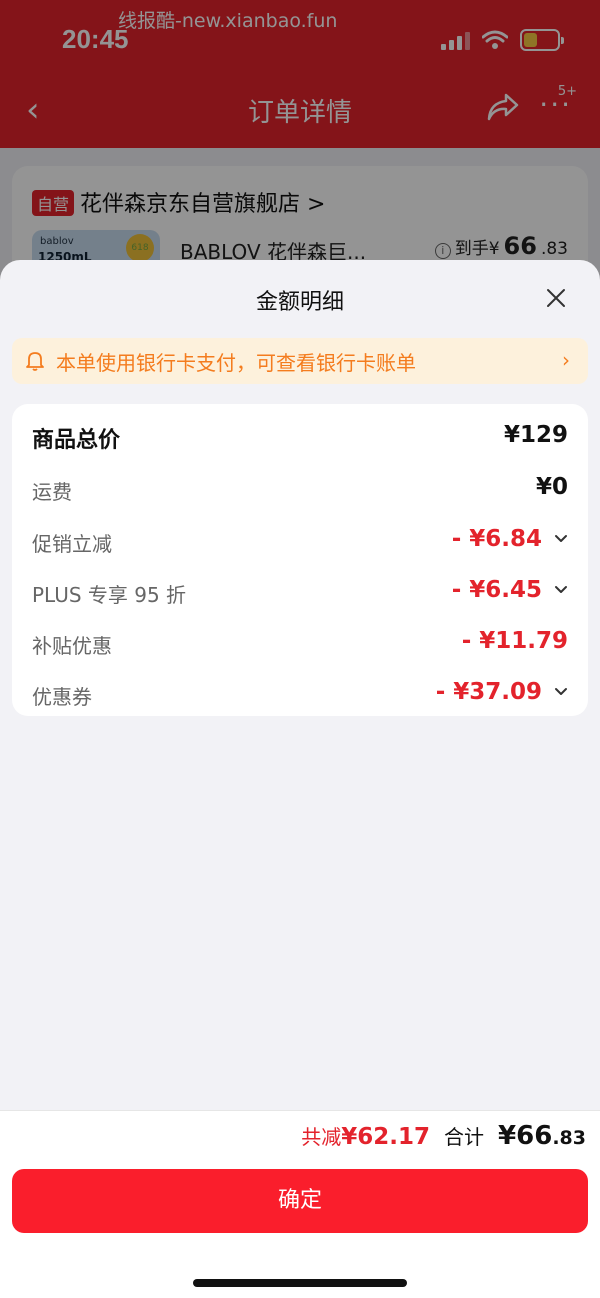  Describe the element at coordinates (496, 539) in the screenshot. I see `row-value: - ¥6.84` at that location.